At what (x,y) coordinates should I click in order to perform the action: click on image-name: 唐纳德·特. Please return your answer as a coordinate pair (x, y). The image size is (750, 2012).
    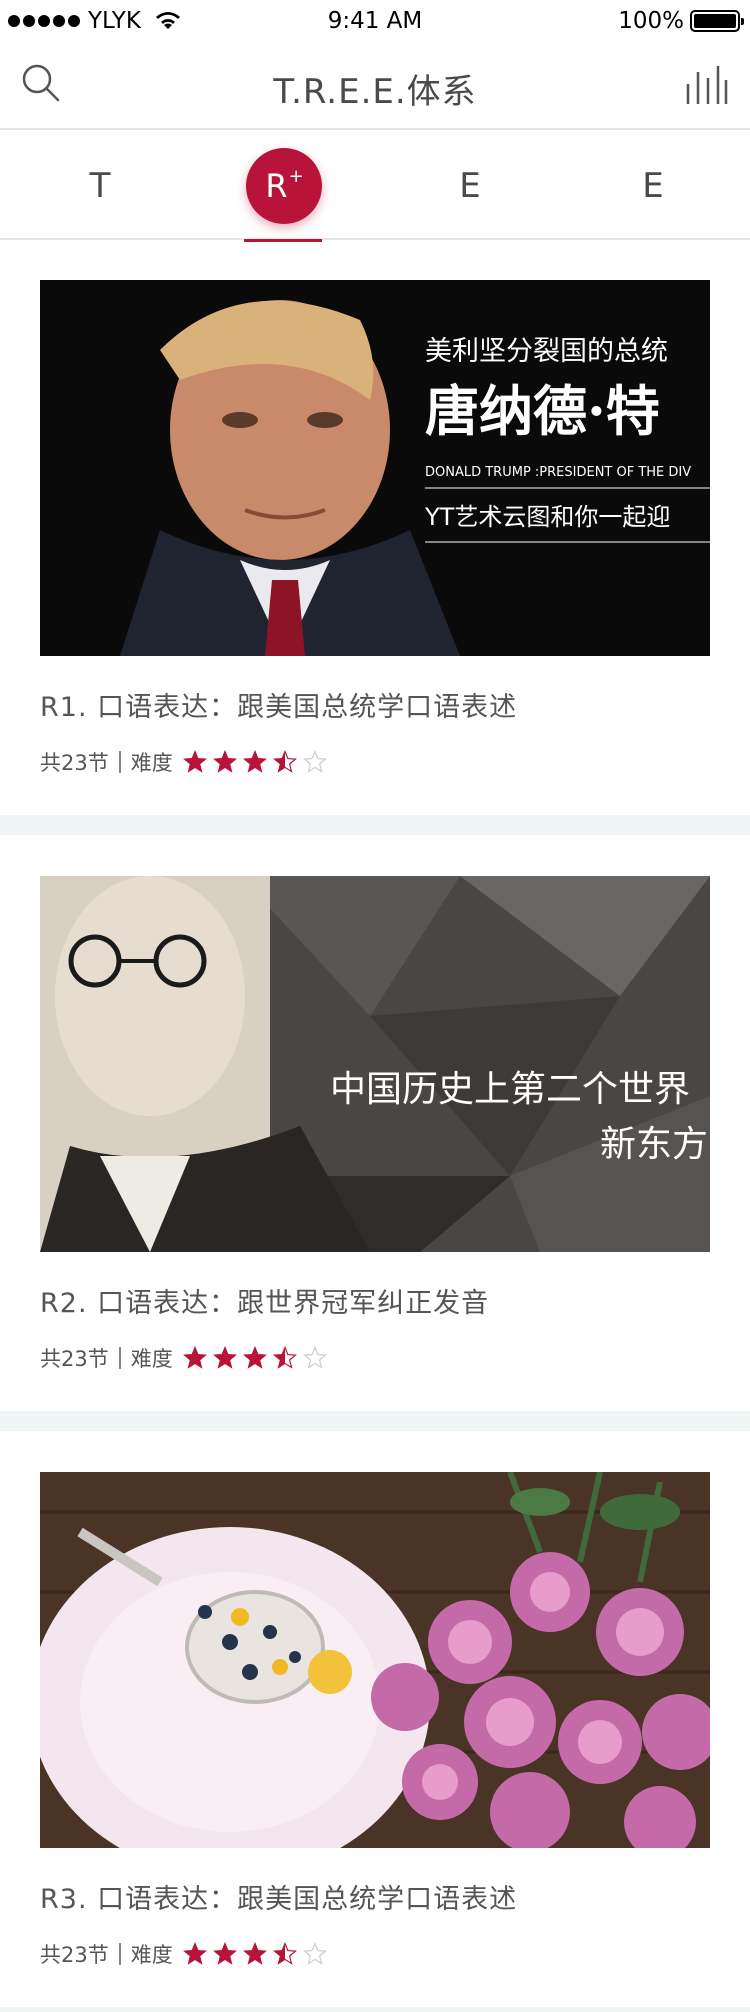
    Looking at the image, I should click on (542, 411).